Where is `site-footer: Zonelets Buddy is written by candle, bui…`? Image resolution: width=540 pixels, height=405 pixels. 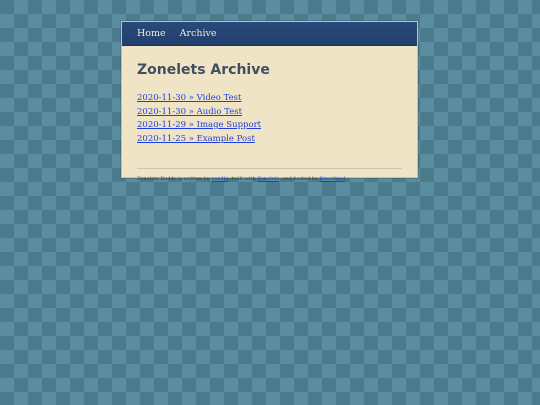
site-footer: Zonelets Buddy is written by candle, bui… is located at coordinates (269, 179).